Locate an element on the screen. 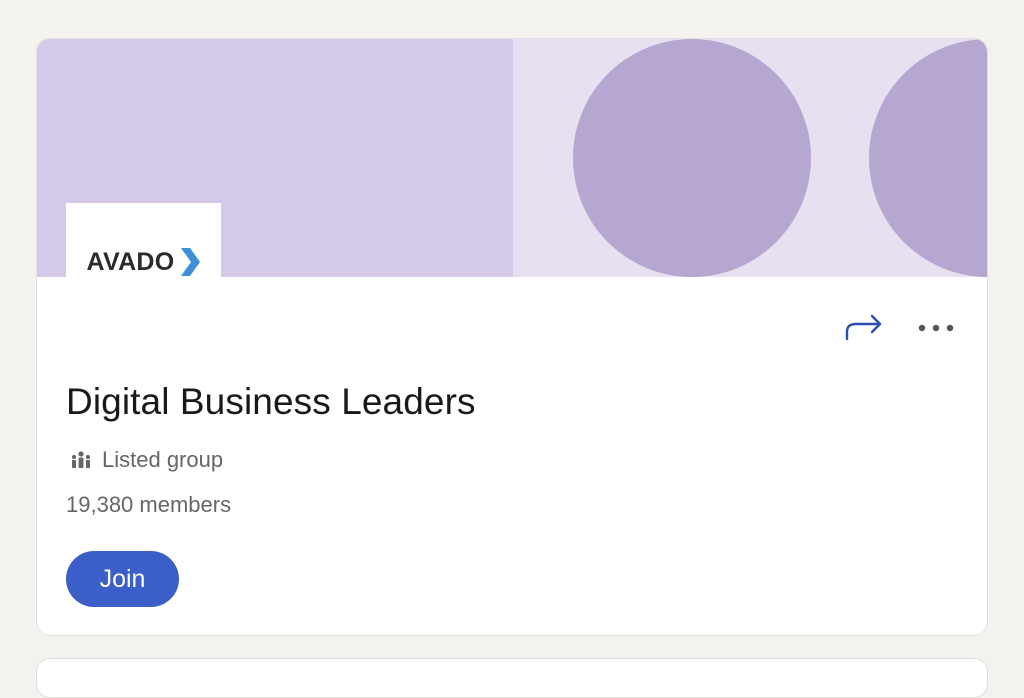 This screenshot has width=1024, height=698. chevron-right-icon is located at coordinates (190, 262).